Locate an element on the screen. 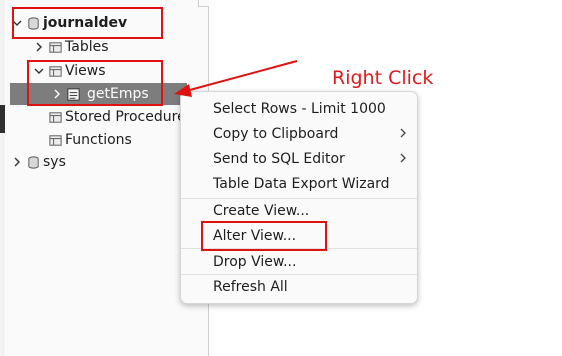 This screenshot has height=356, width=562. annotation-label: Right Click is located at coordinates (383, 78).